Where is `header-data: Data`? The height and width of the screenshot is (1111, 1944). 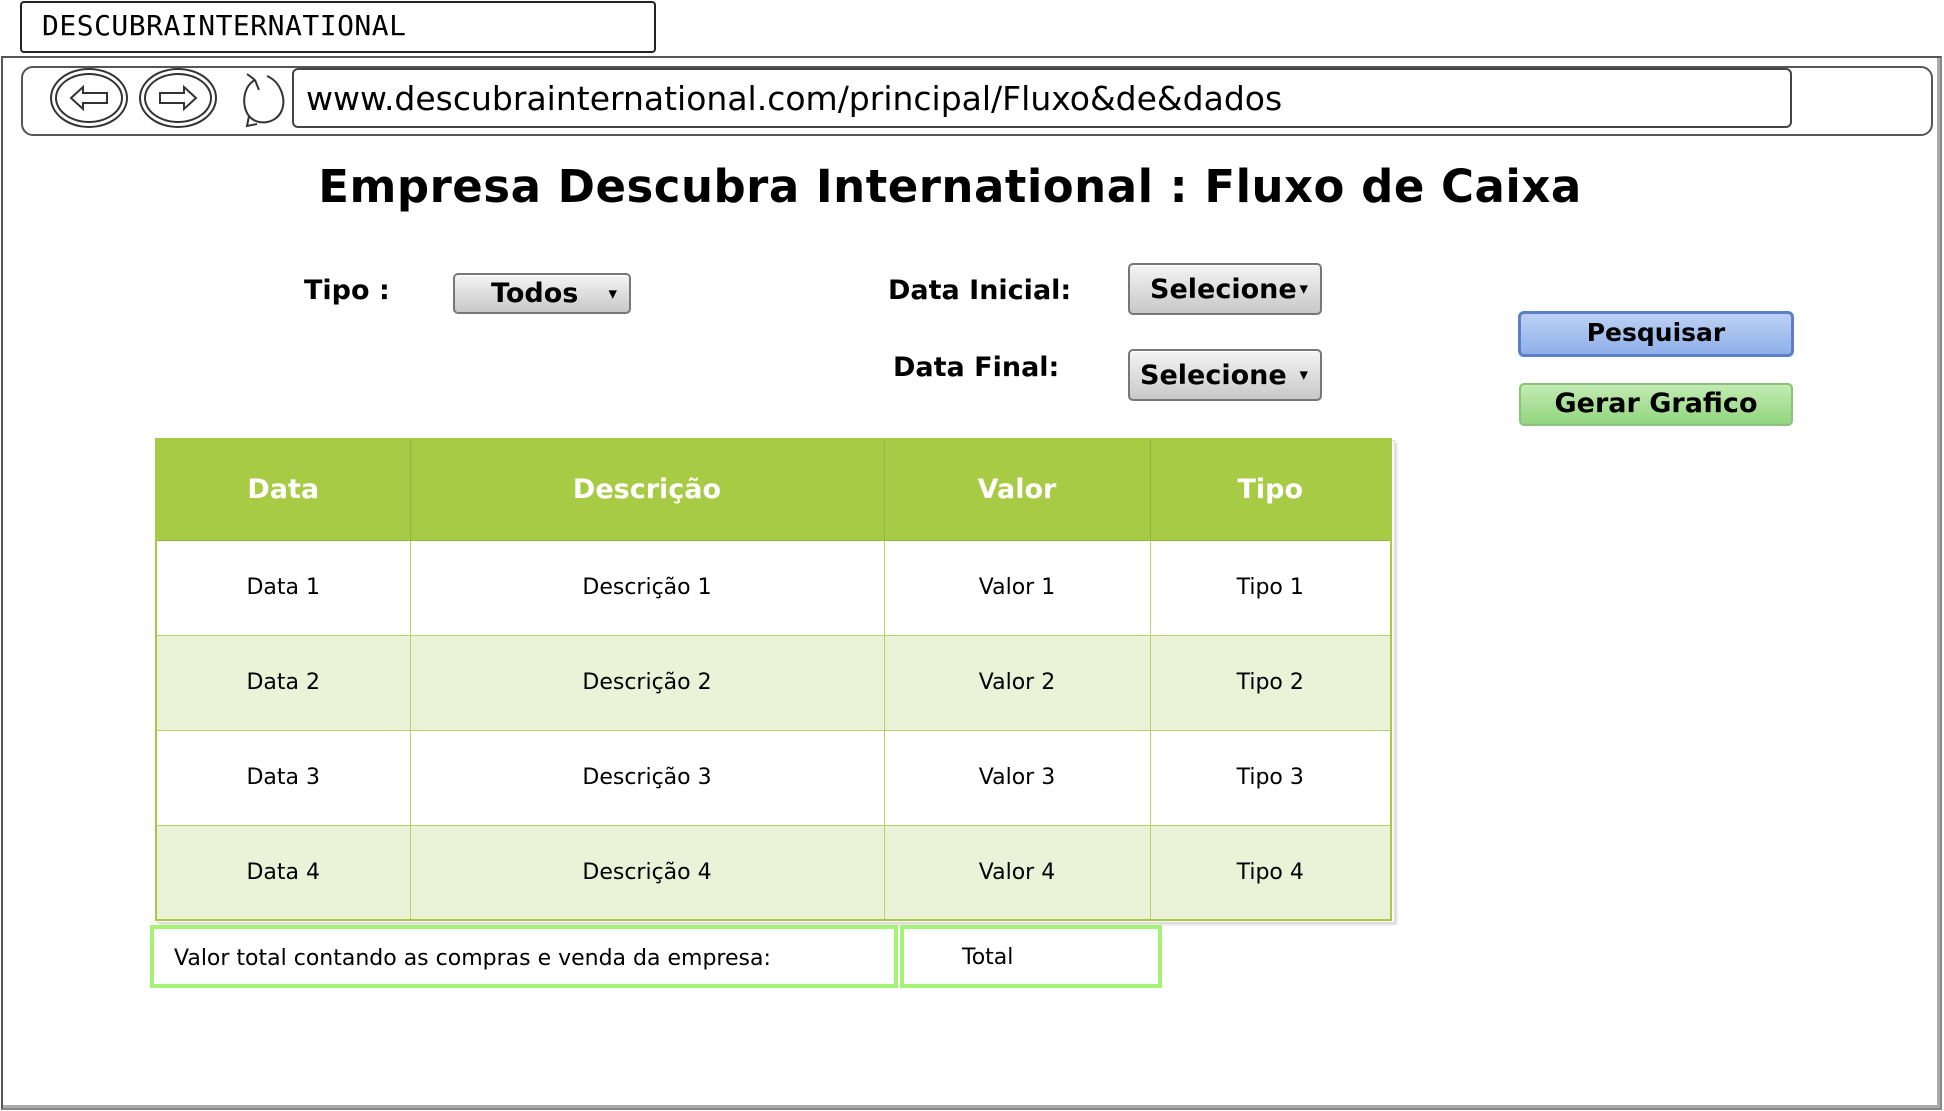
header-data: Data is located at coordinates (283, 489).